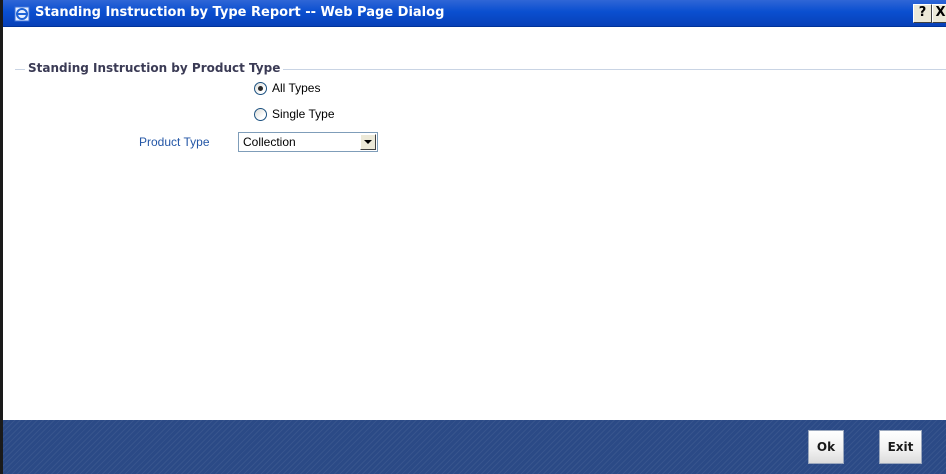 The height and width of the screenshot is (474, 946). I want to click on chevron-down-icon, so click(368, 142).